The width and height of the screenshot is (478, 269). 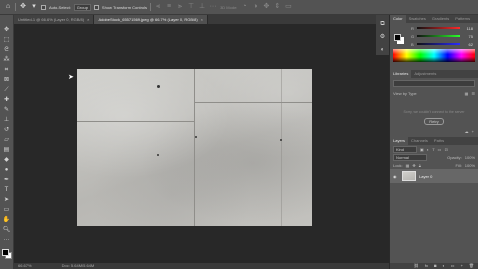 What do you see at coordinates (413, 165) in the screenshot?
I see `lock-position-icon: ✥` at bounding box center [413, 165].